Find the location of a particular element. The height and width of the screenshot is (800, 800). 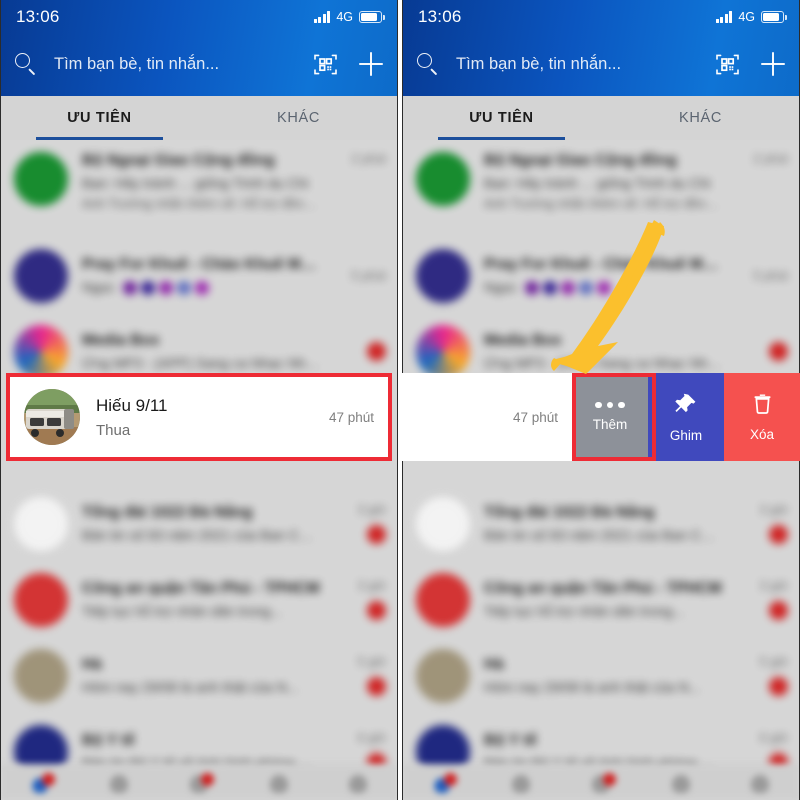

chat-title: Tổng đài 1022 Đà Nẵng is located at coordinates (167, 512).